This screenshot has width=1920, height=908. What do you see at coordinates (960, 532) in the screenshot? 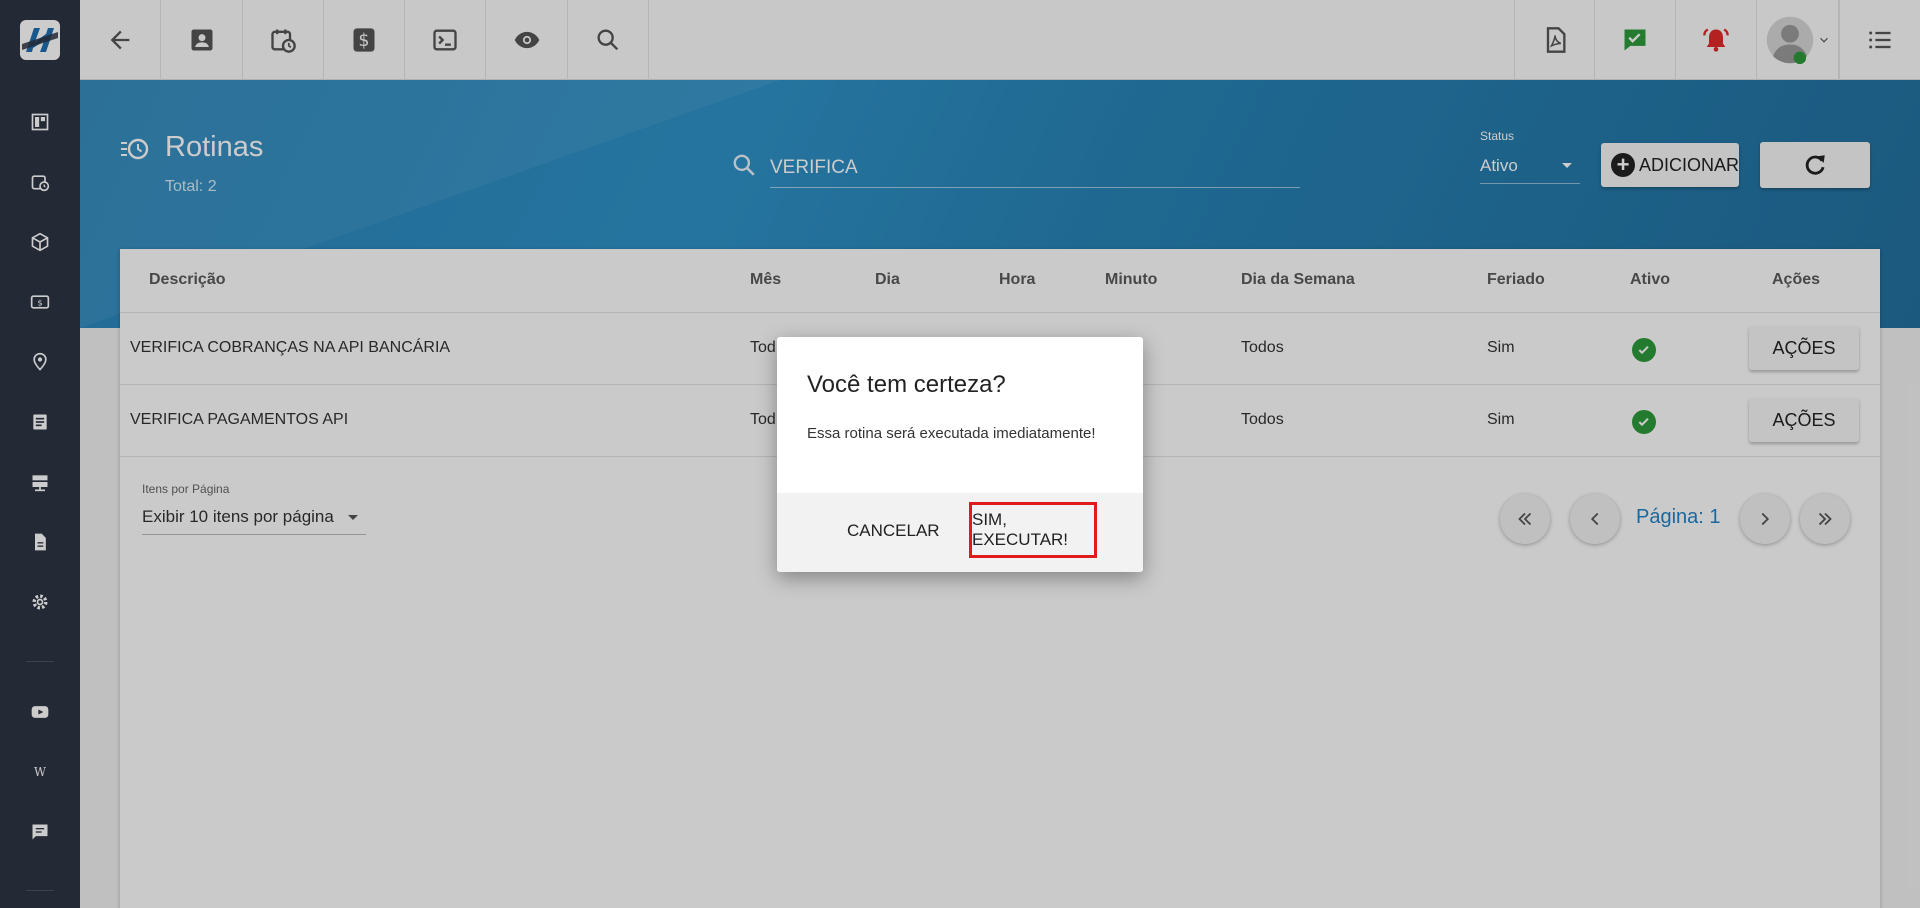
I see `dialog-footer: CANCELAR SIM, EXECUTAR!` at bounding box center [960, 532].